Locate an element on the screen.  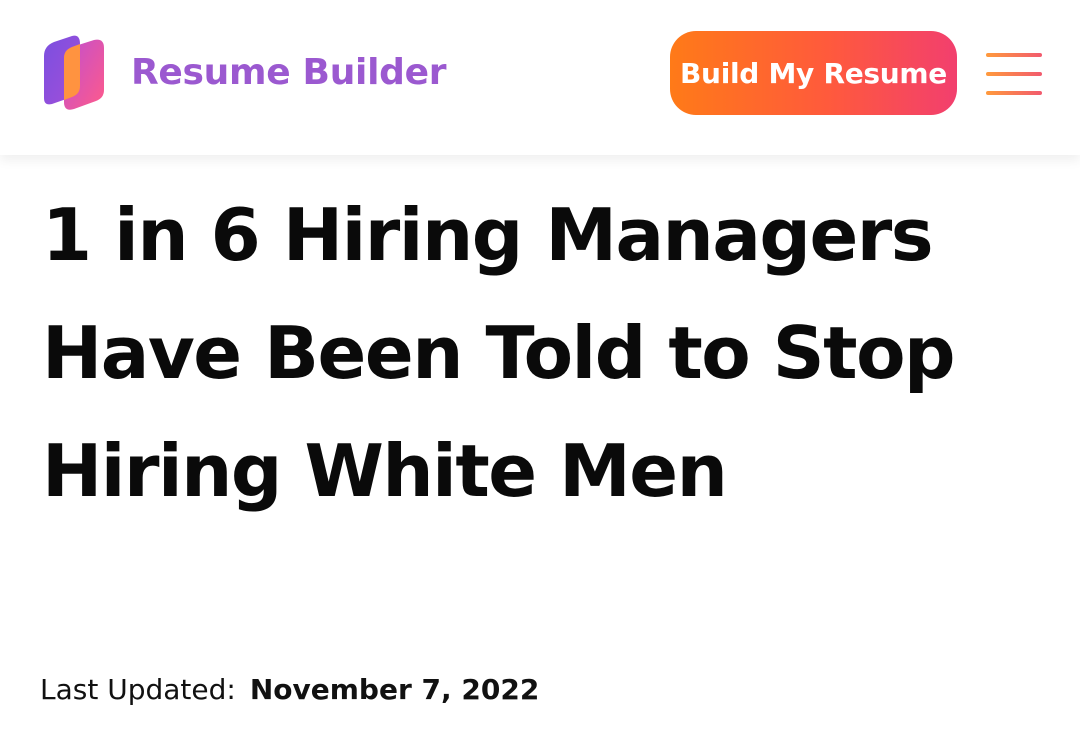
hamburger-menu-icon is located at coordinates (1014, 76).